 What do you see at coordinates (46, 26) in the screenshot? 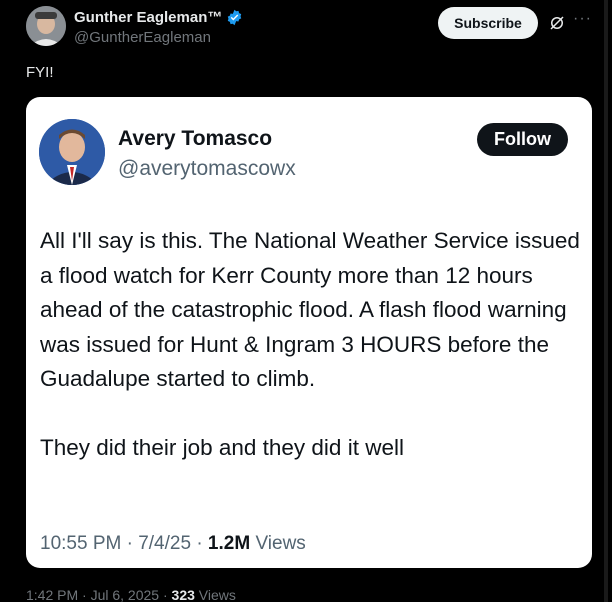
I see `author-avatar` at bounding box center [46, 26].